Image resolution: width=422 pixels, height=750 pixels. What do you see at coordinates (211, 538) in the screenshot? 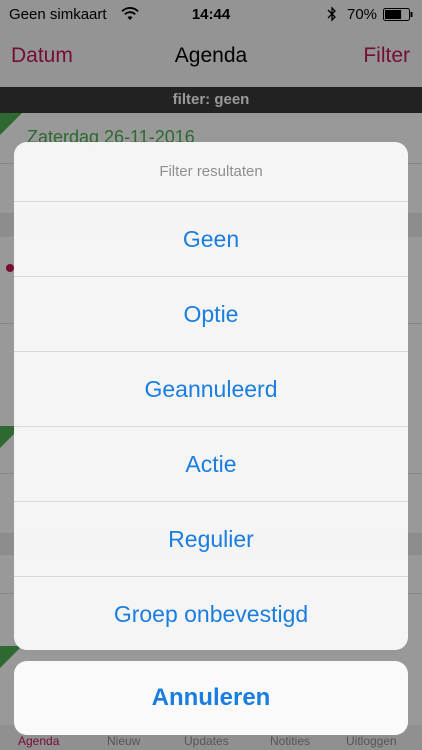
I see `option-regulier: Regulier` at bounding box center [211, 538].